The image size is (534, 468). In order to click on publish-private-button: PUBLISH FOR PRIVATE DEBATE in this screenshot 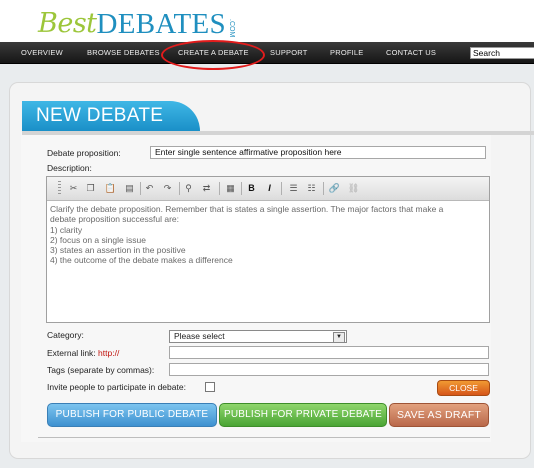, I will do `click(303, 415)`.